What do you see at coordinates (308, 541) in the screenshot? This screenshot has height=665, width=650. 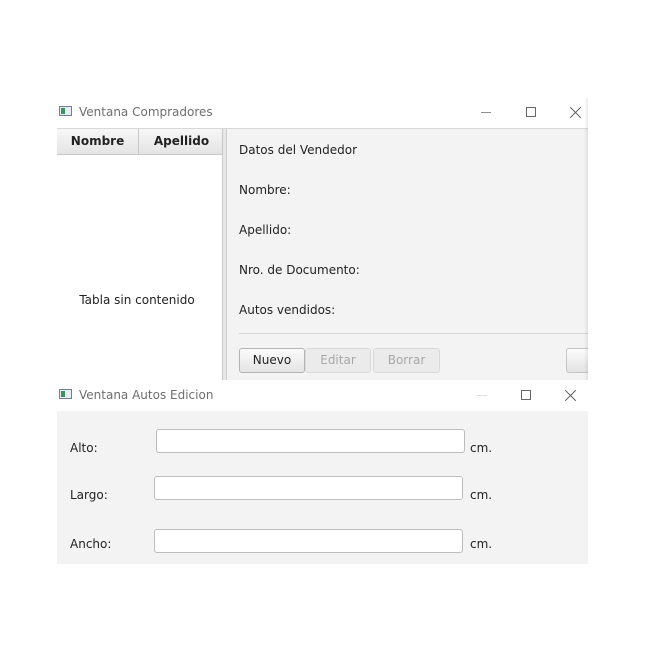 I see `ancho-field` at bounding box center [308, 541].